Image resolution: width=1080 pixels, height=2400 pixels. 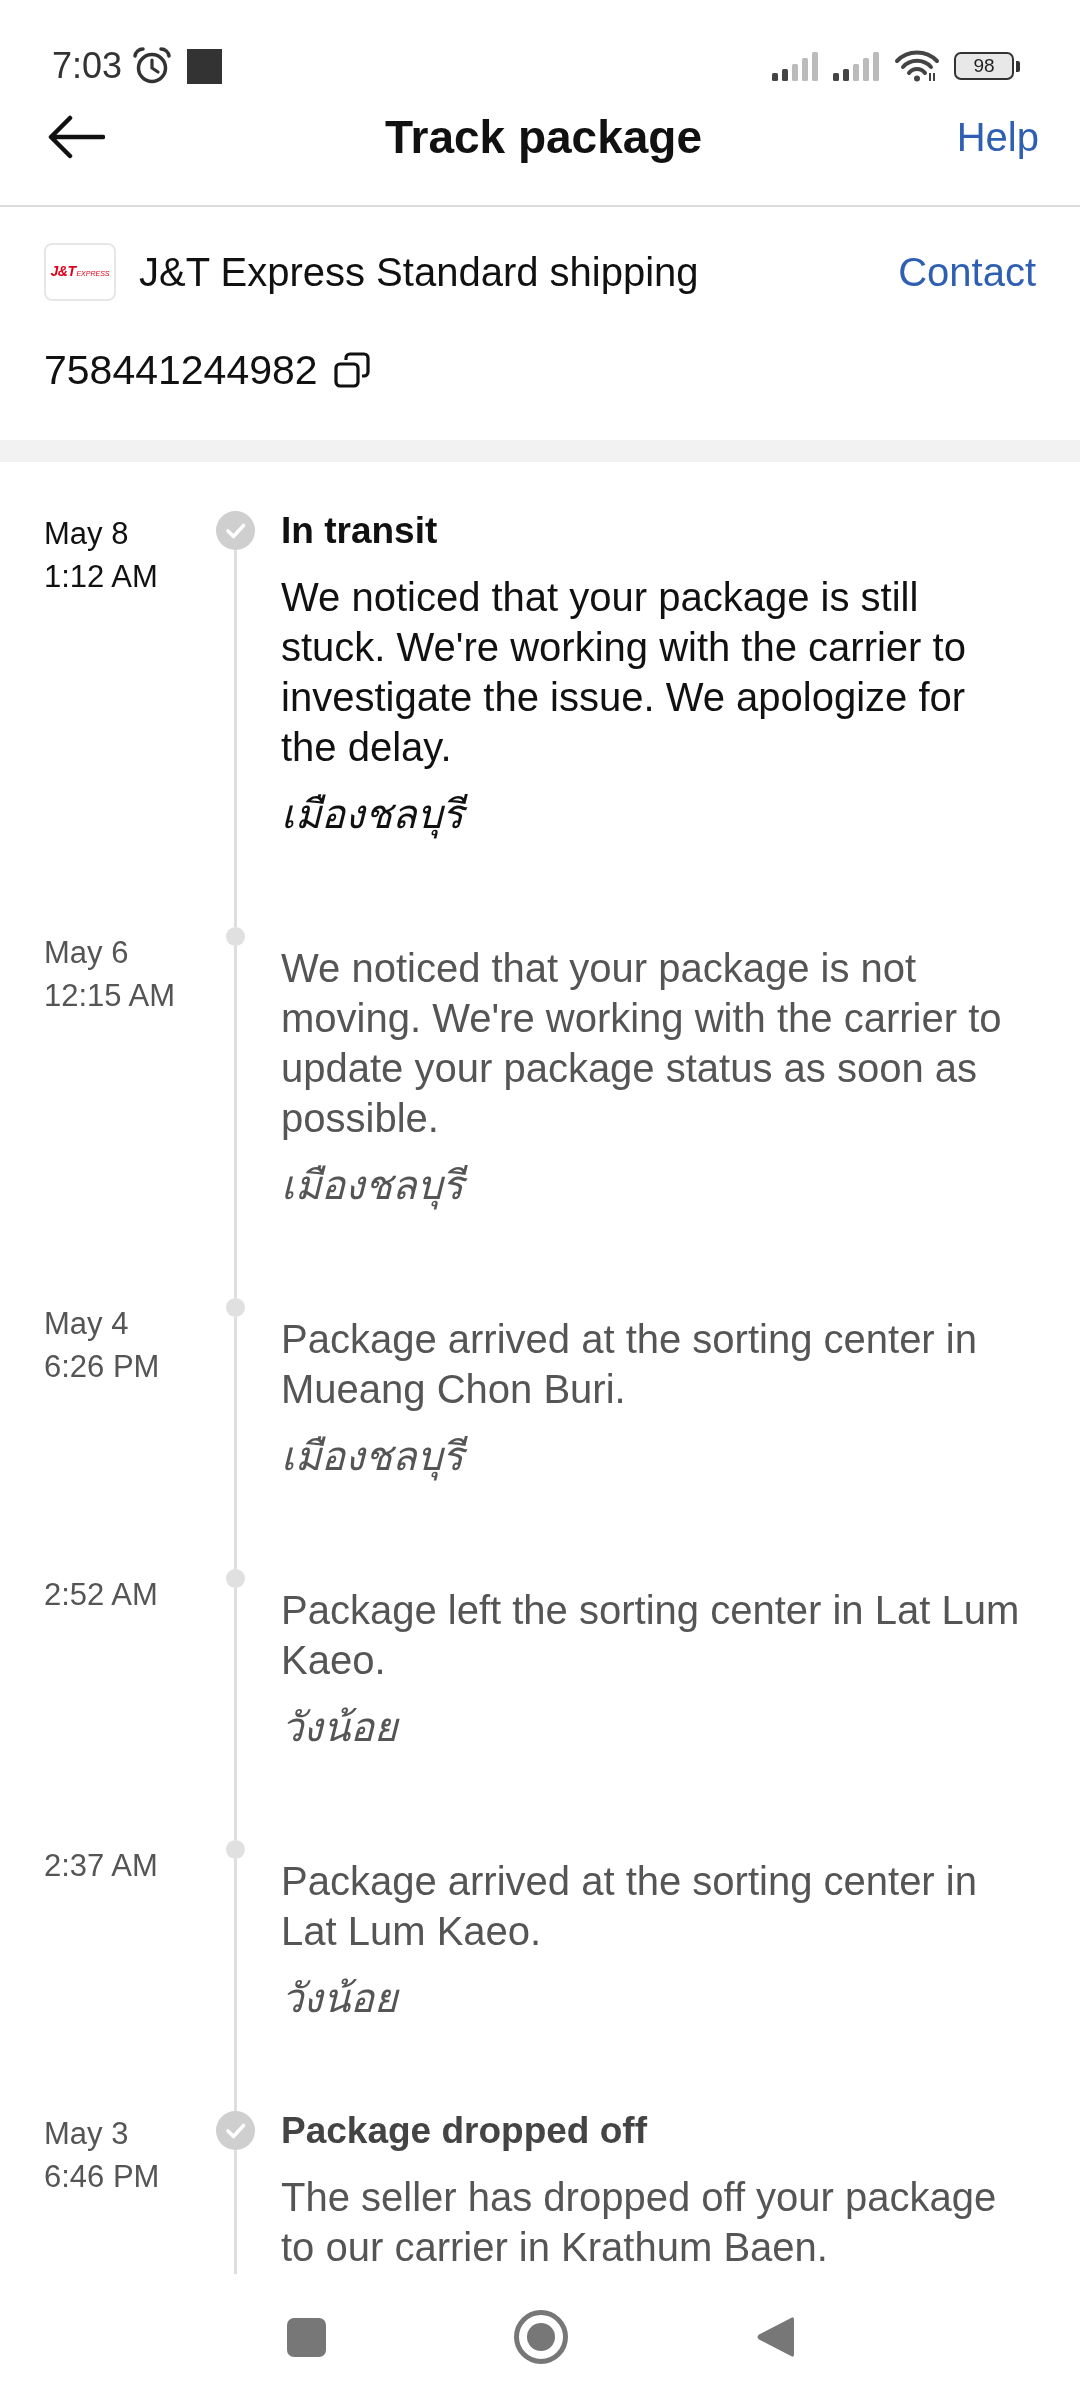 I want to click on square-icon, so click(x=205, y=66).